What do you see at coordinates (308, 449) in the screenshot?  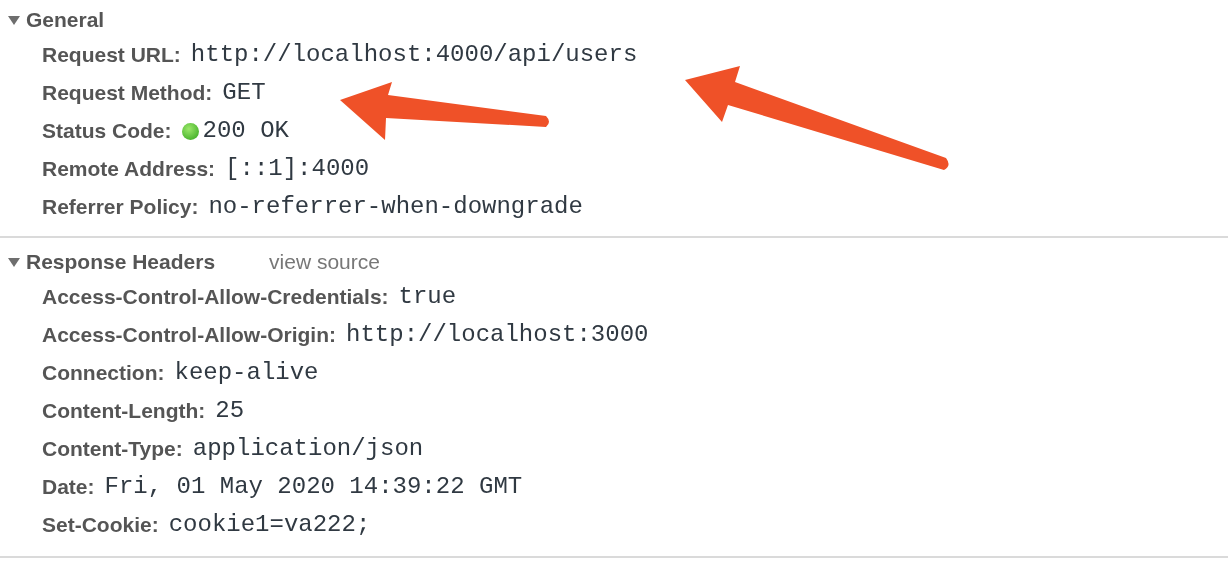 I see `header-value: application/json` at bounding box center [308, 449].